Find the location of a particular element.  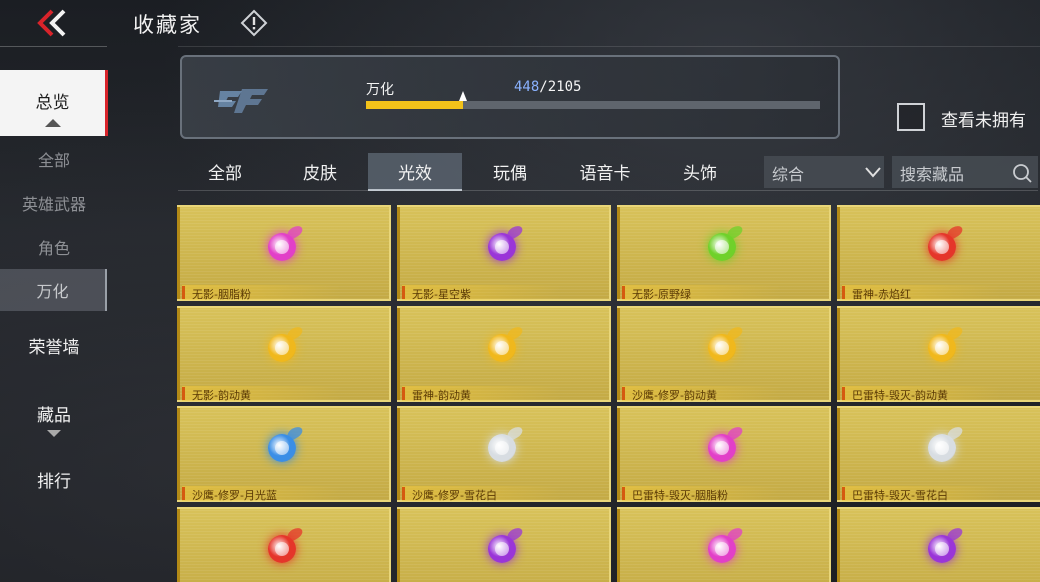

sidebar-subitem-characters: 角色 is located at coordinates (54, 247).